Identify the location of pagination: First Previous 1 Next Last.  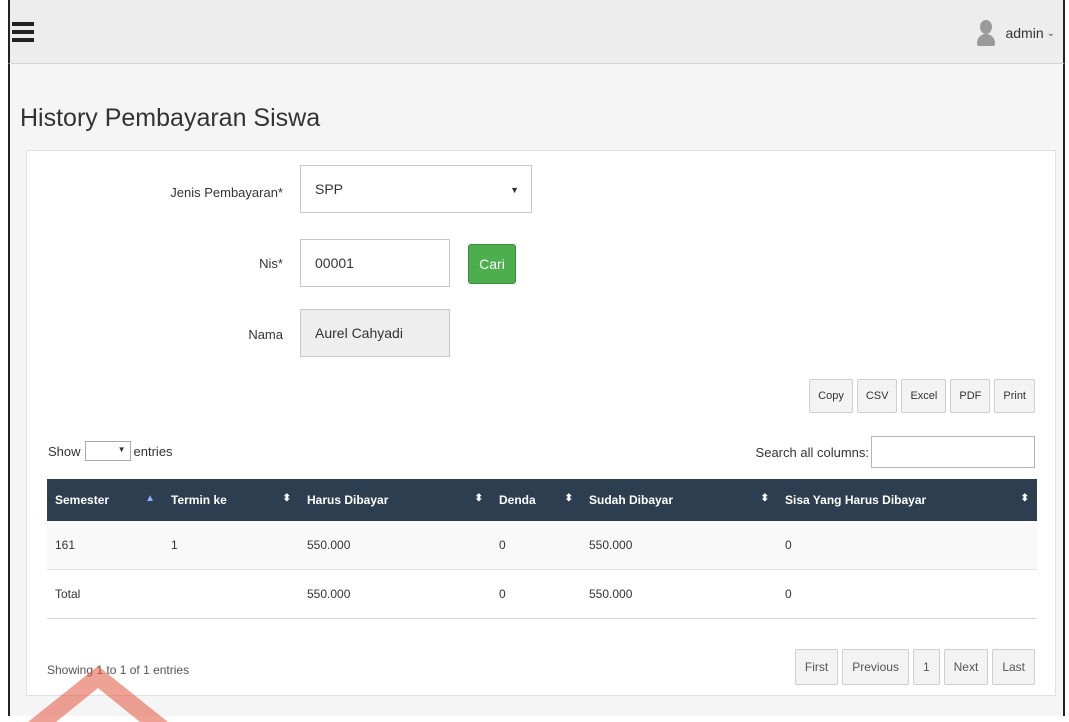
(913, 667).